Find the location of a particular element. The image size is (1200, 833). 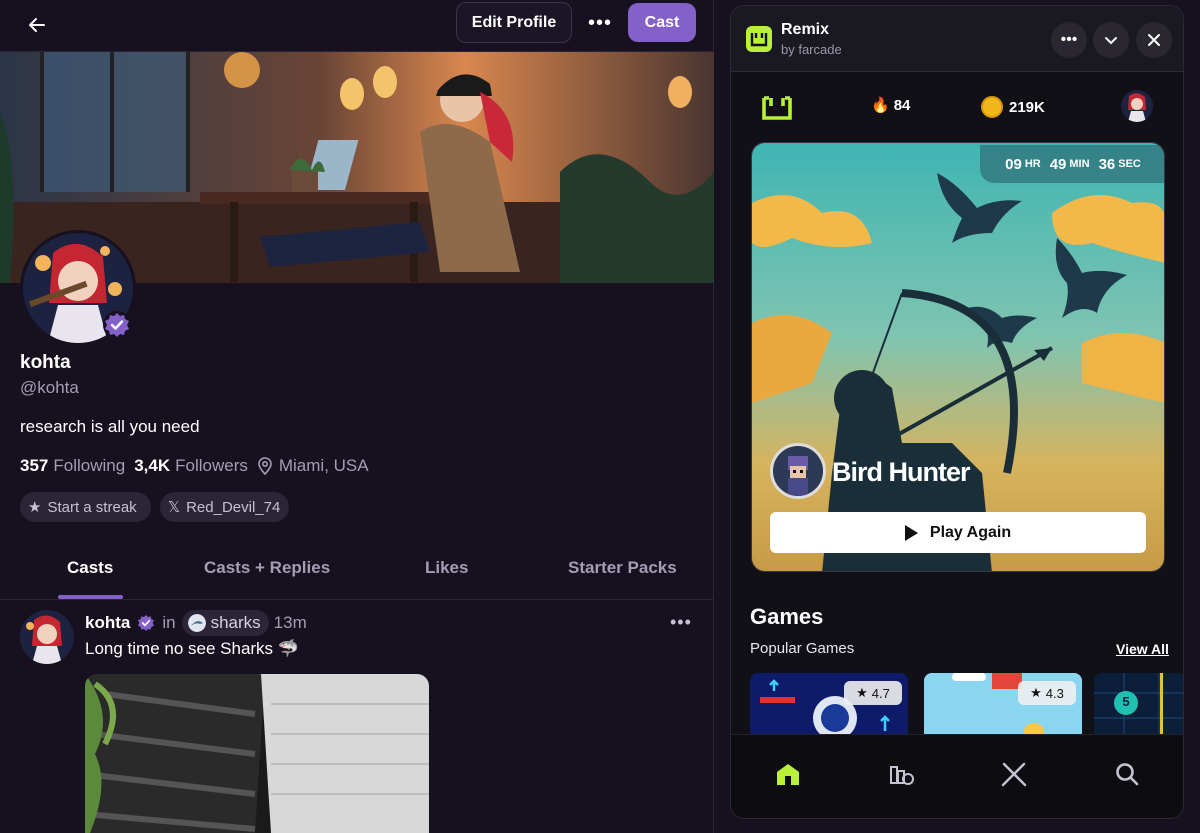

rating-value: 4.7 is located at coordinates (880, 693).